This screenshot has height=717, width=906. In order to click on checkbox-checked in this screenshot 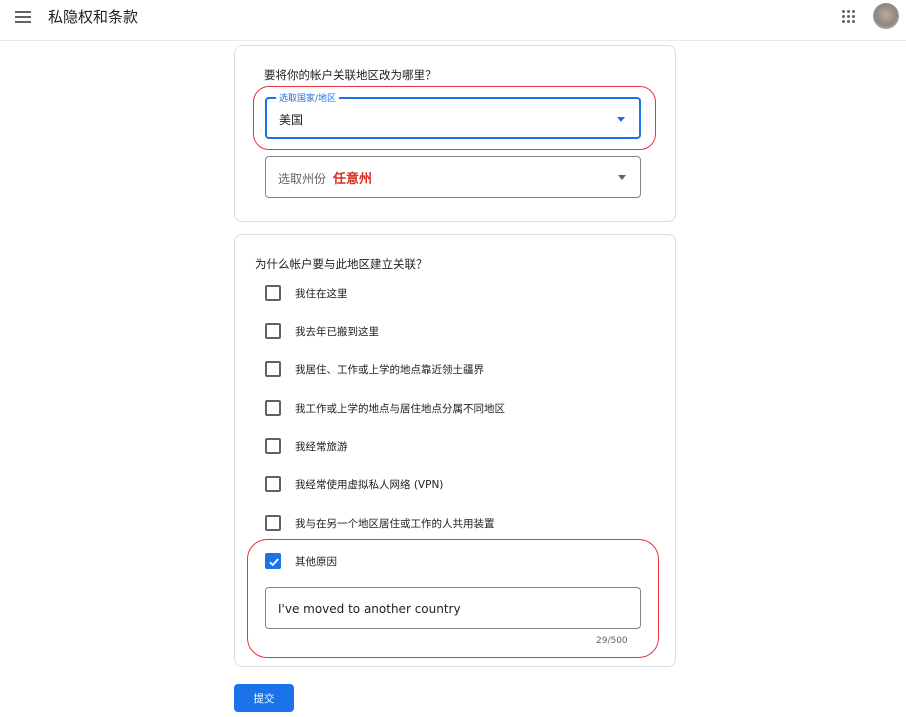, I will do `click(273, 561)`.